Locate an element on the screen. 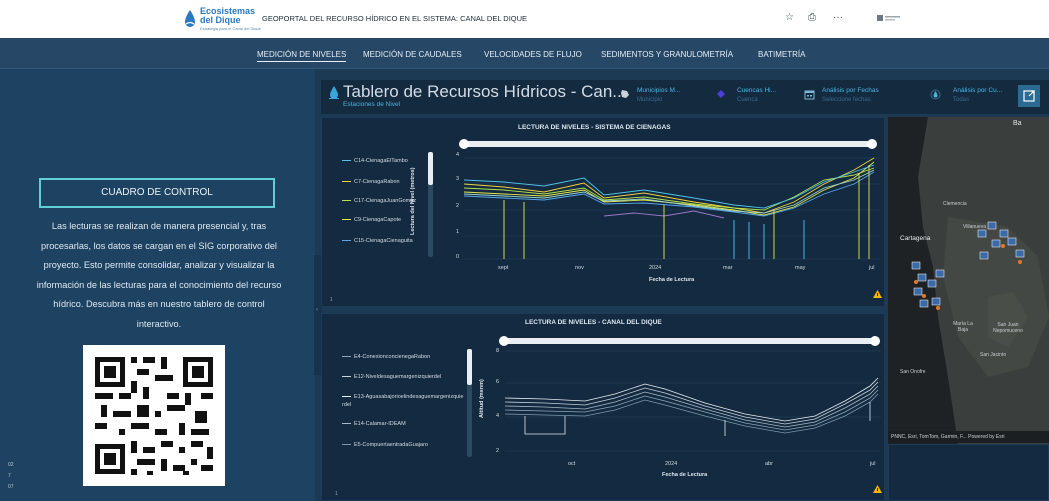 This screenshot has height=501, width=1049. map-label: Clemencia is located at coordinates (955, 204).